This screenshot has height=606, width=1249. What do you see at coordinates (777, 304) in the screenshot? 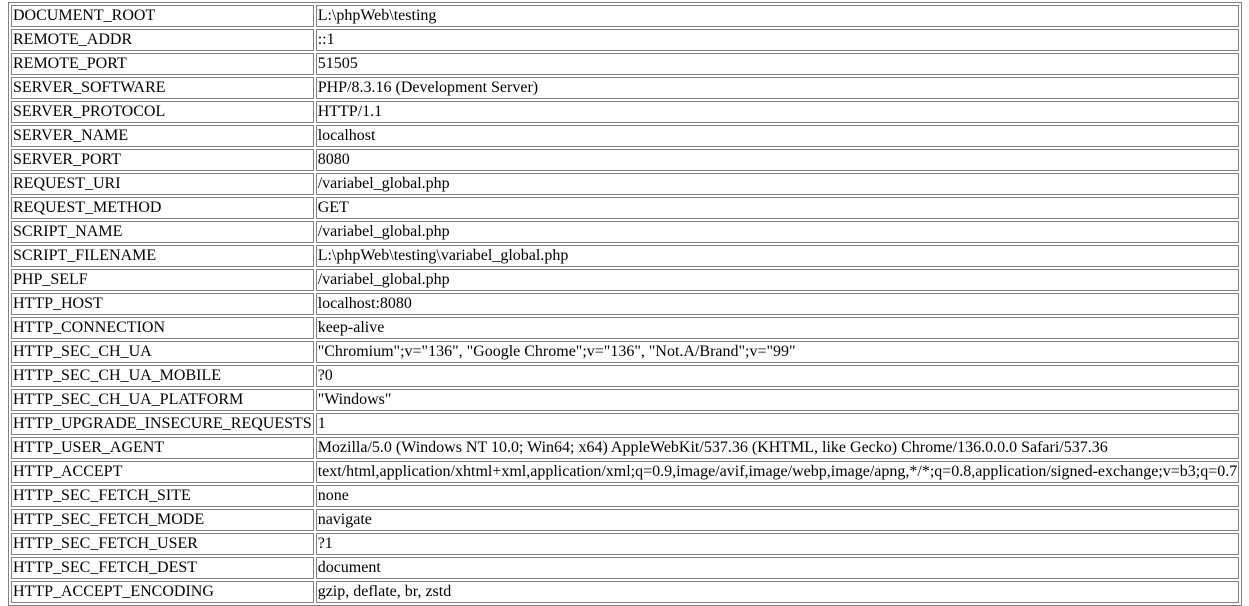
I see `variable-value: localhost:8080` at bounding box center [777, 304].